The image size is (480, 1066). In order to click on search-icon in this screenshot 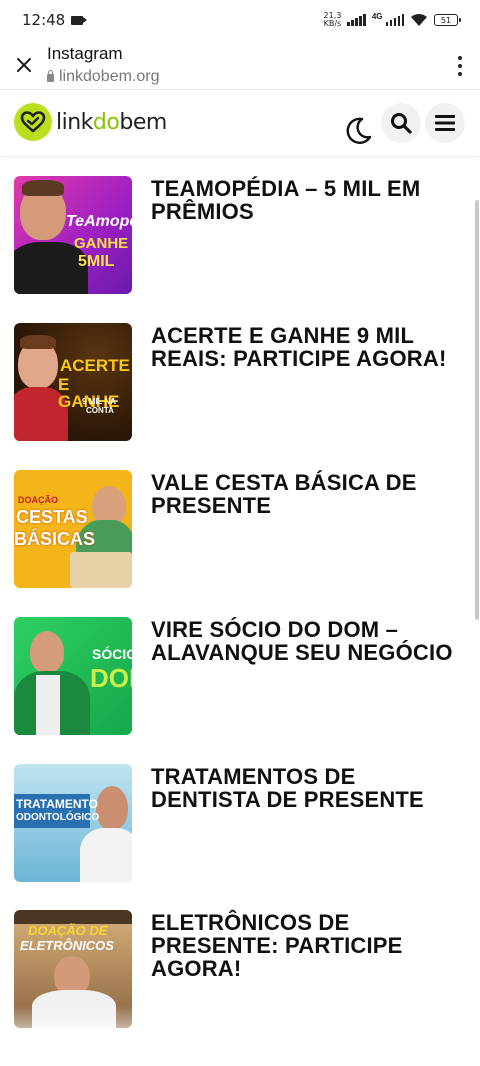, I will do `click(401, 123)`.